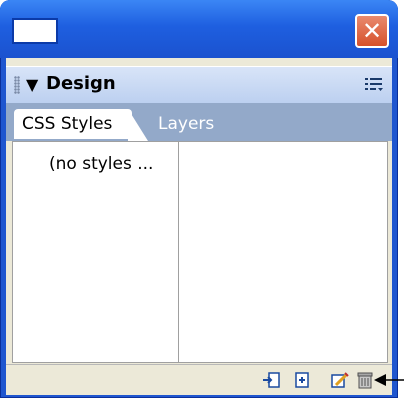 Image resolution: width=404 pixels, height=400 pixels. I want to click on panel-footer, so click(199, 379).